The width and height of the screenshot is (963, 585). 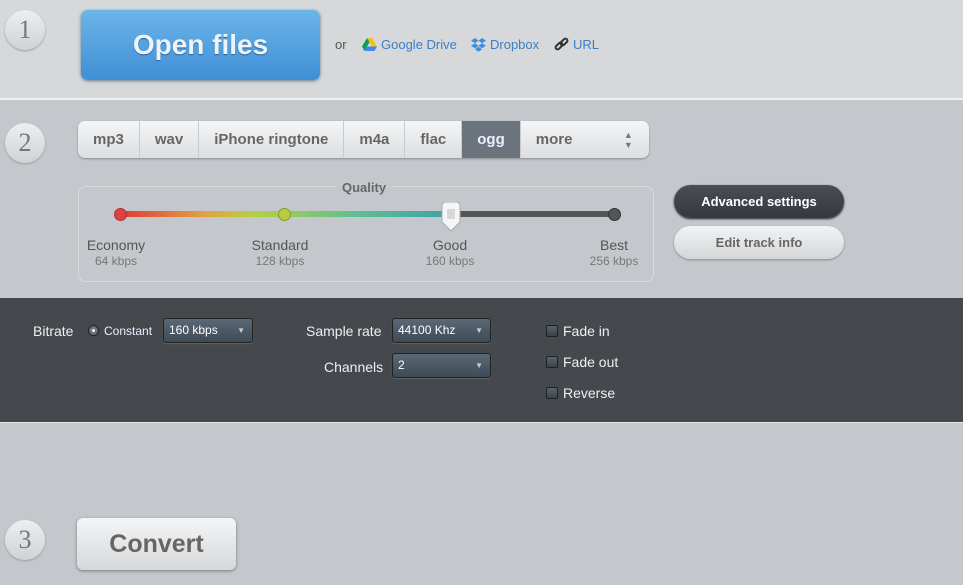 What do you see at coordinates (419, 44) in the screenshot?
I see `google-drive-label: Google Drive` at bounding box center [419, 44].